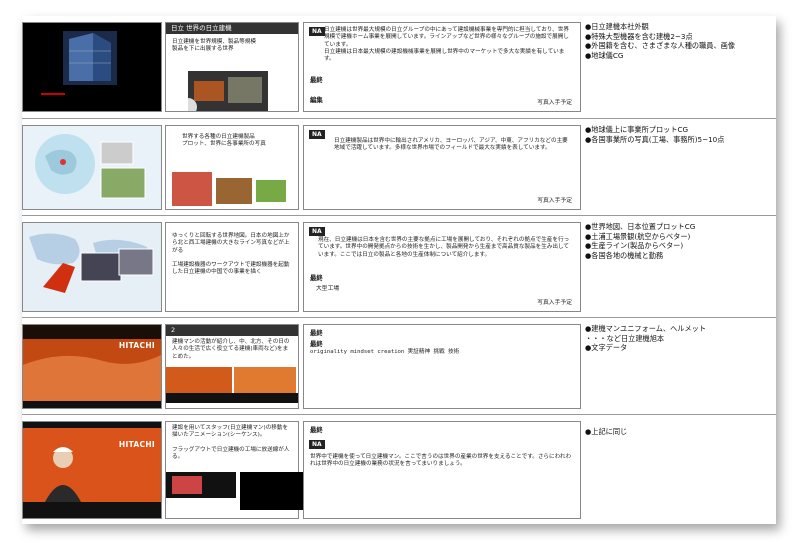 This screenshot has height=546, width=800. Describe the element at coordinates (232, 28) in the screenshot. I see `scene-header: 日立 世界の日立建機` at that location.